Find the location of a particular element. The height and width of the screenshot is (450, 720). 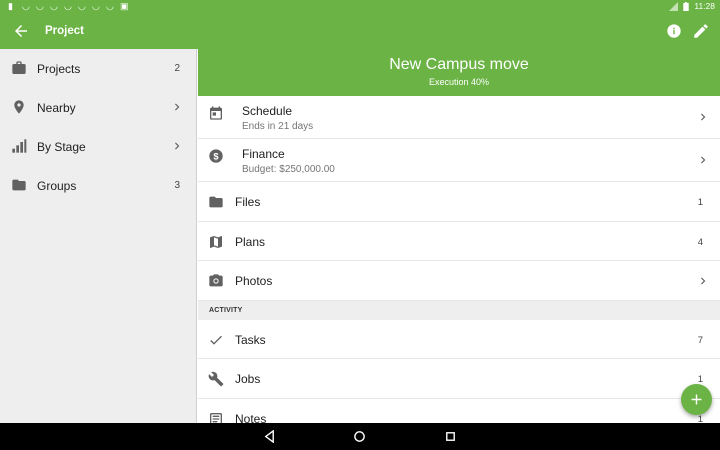

notification-icon: ▮ is located at coordinates (10, 6).